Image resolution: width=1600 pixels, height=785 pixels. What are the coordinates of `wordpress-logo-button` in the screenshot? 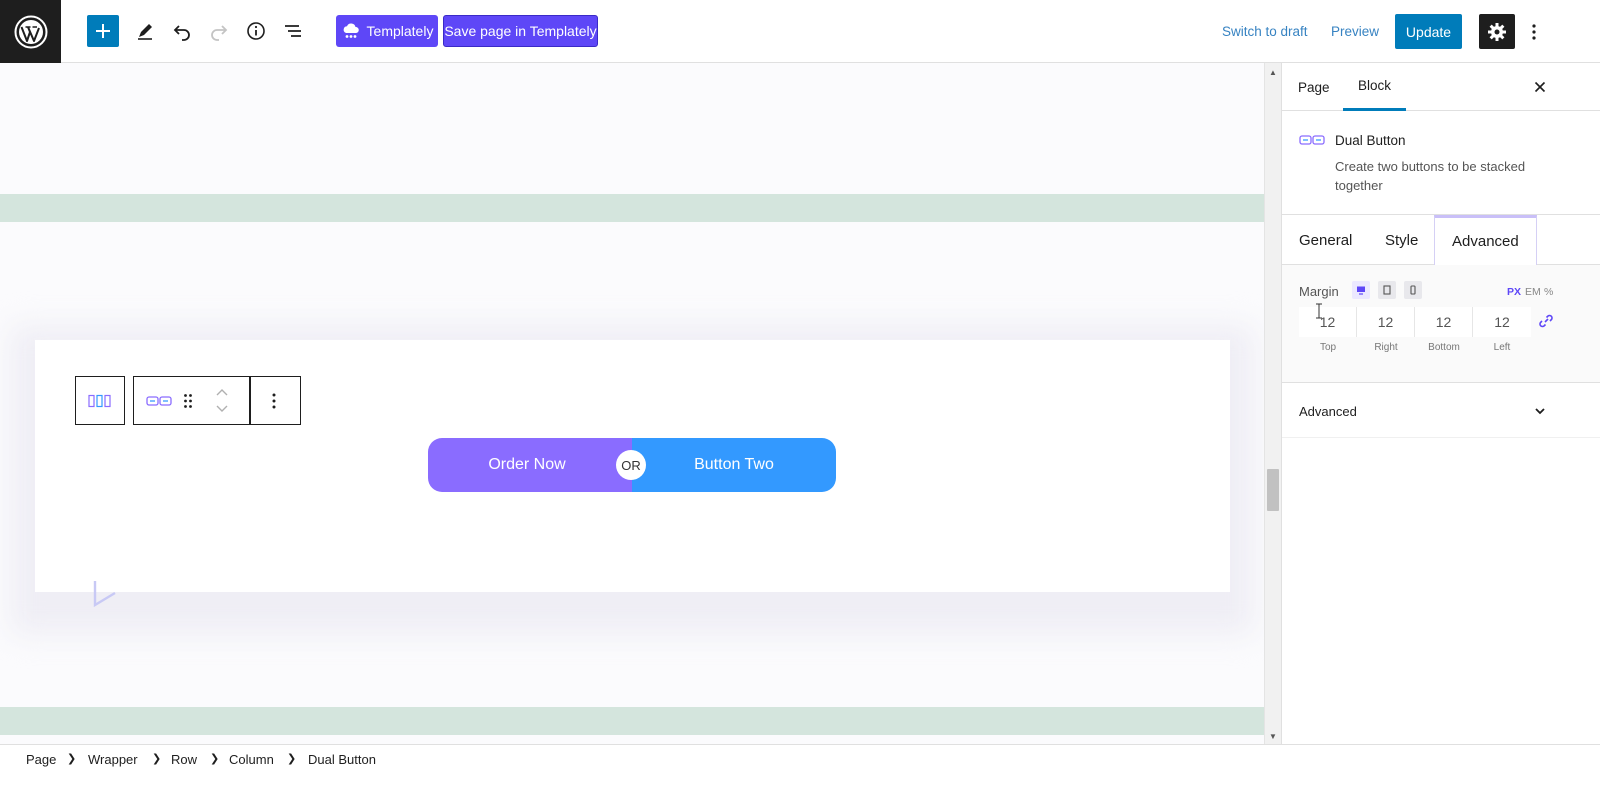 It's located at (30, 31).